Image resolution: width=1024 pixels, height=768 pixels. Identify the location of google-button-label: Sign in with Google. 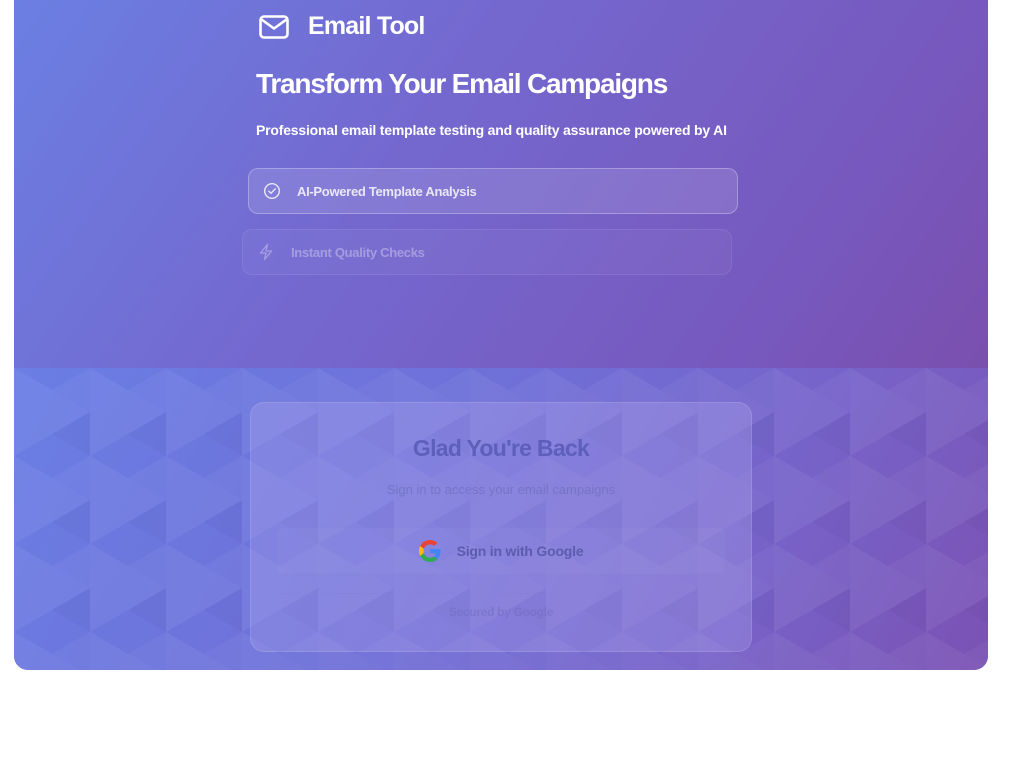
(520, 551).